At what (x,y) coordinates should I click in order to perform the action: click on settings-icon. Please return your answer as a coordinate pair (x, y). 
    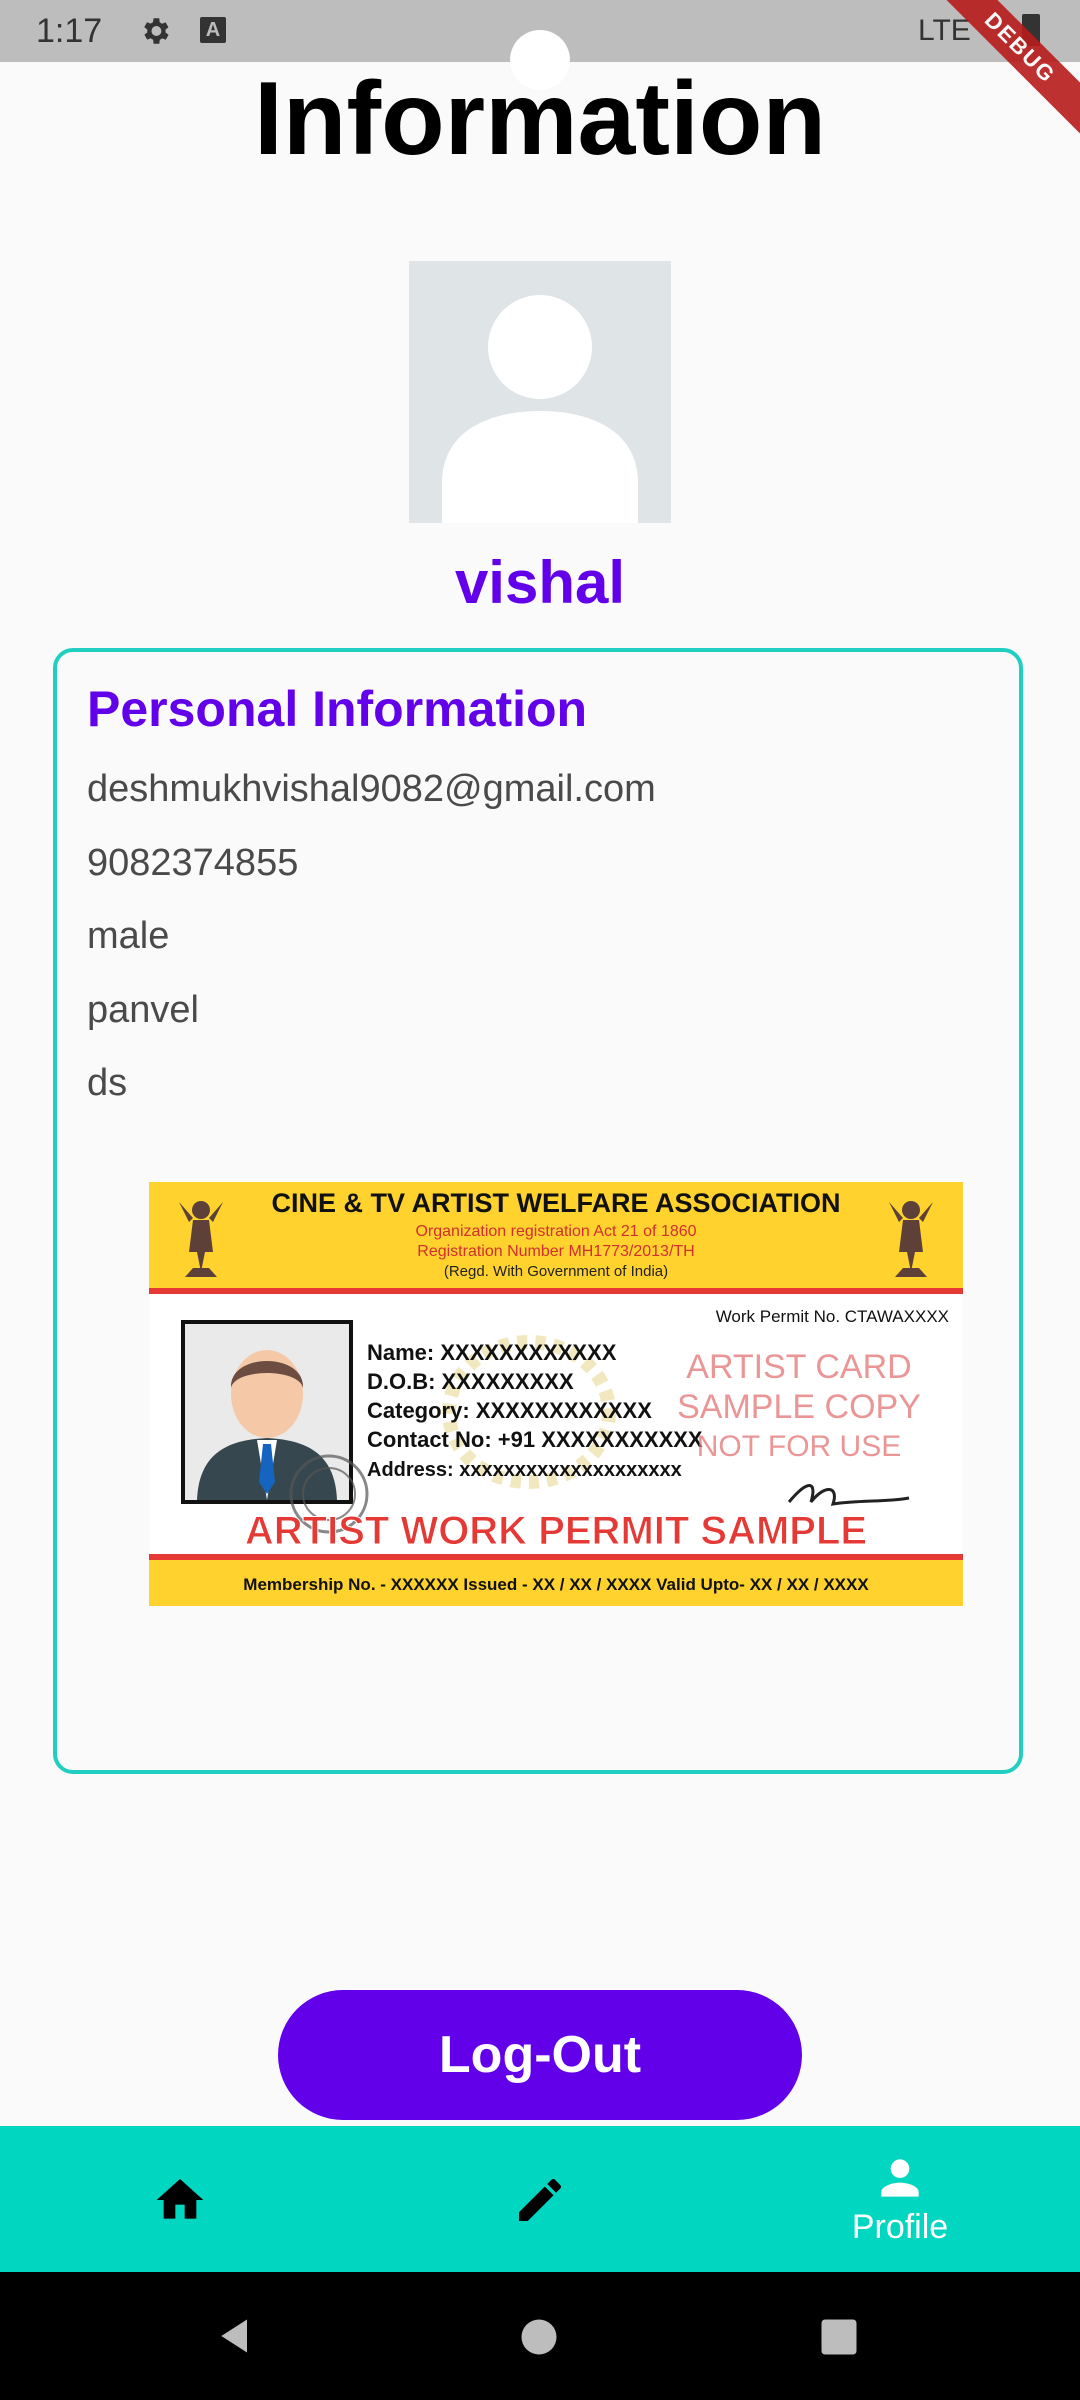
    Looking at the image, I should click on (156, 31).